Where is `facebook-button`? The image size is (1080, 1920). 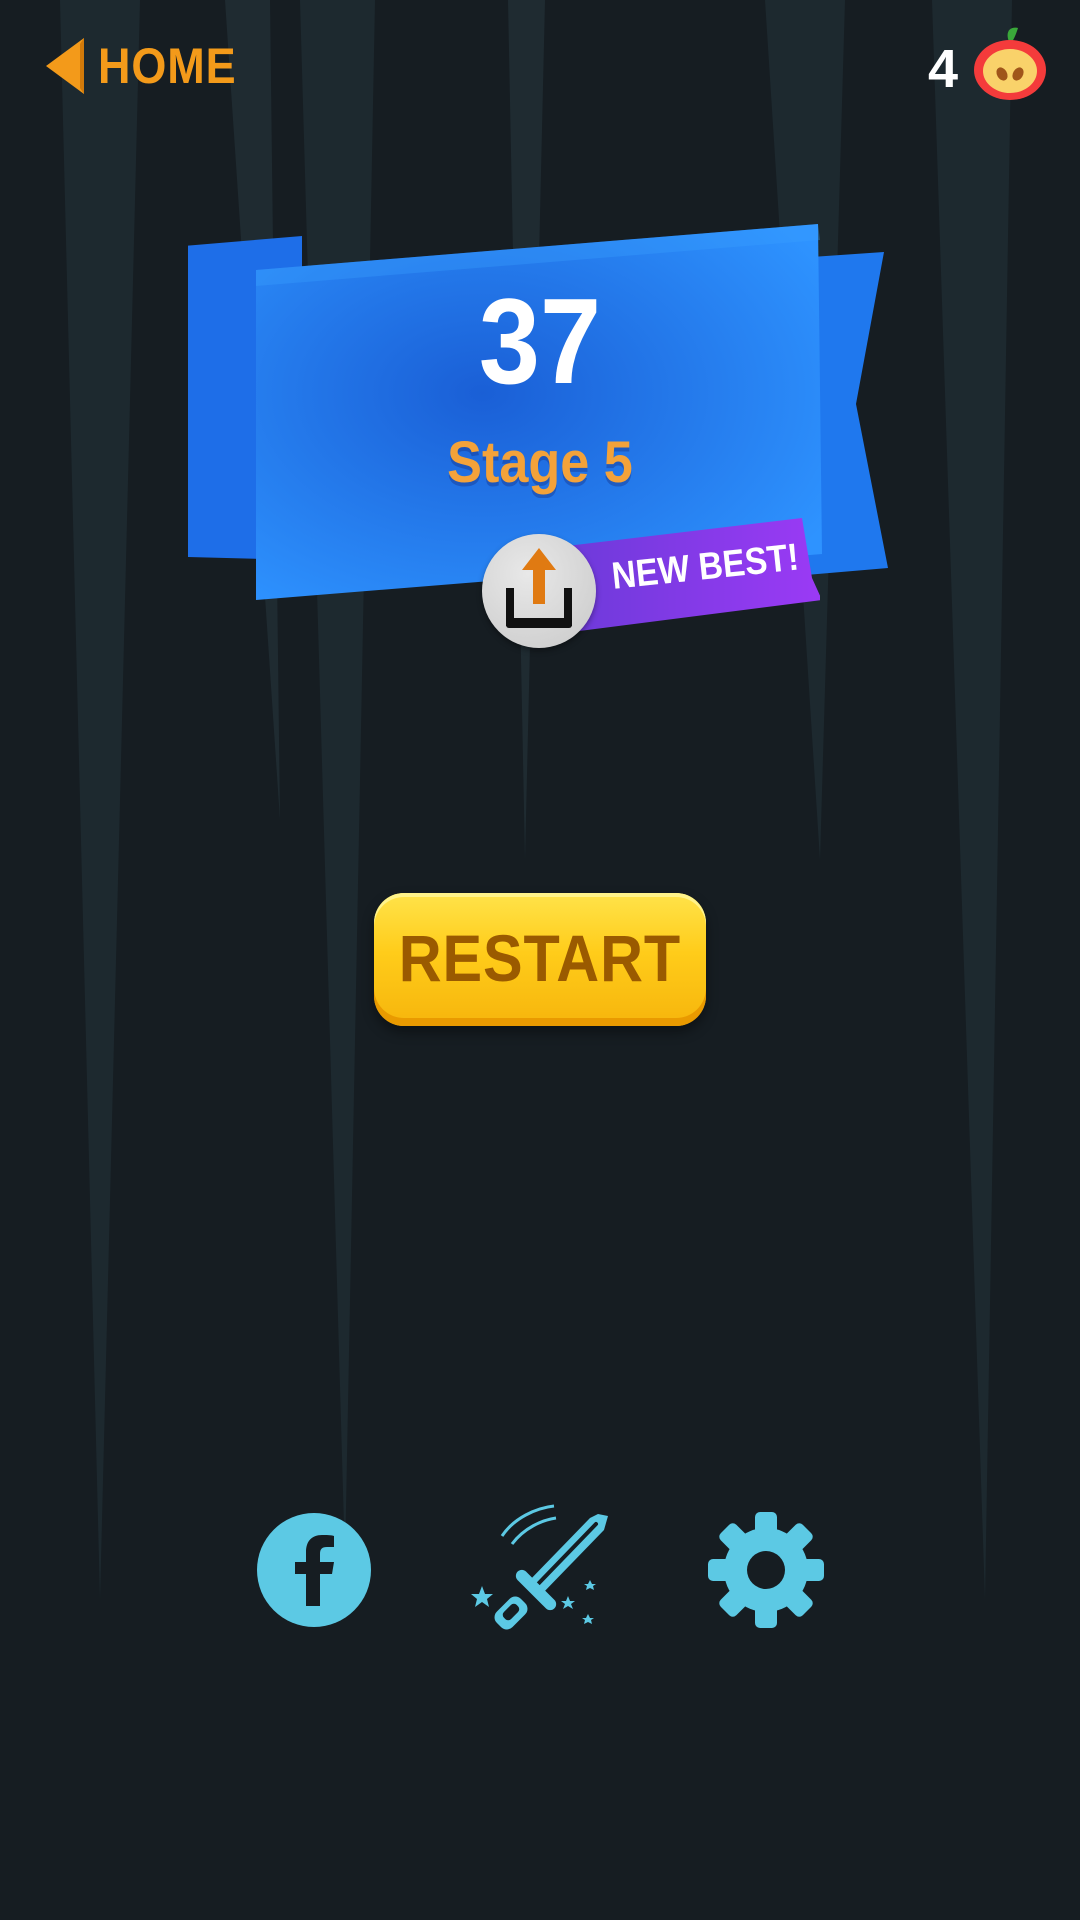 facebook-button is located at coordinates (314, 1570).